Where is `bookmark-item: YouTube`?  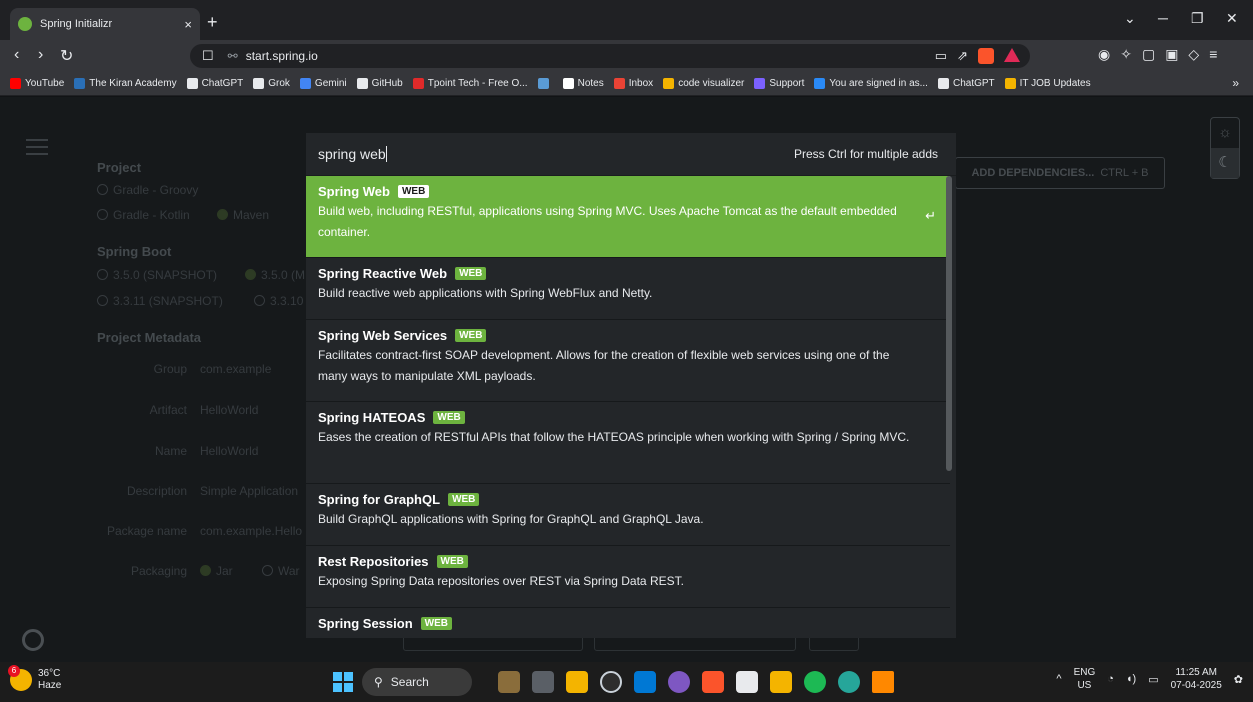
bookmark-item: YouTube is located at coordinates (37, 83).